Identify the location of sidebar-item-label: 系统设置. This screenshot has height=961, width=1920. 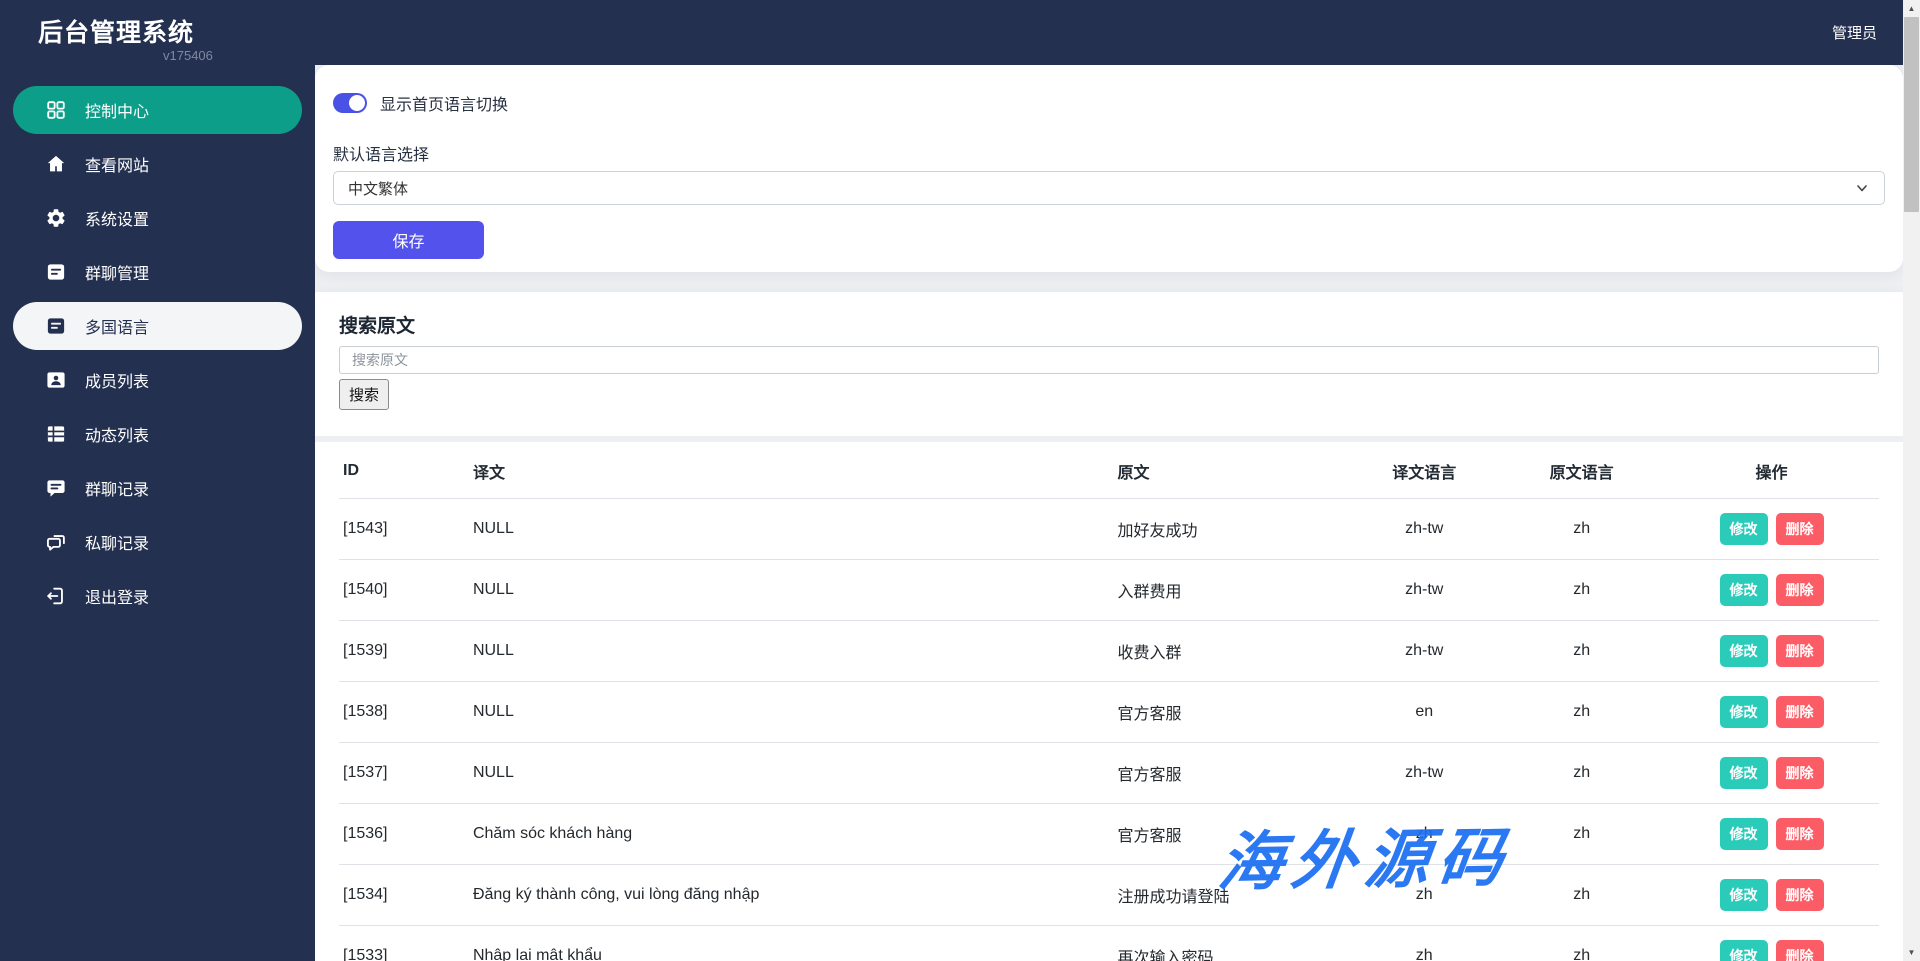
(117, 220).